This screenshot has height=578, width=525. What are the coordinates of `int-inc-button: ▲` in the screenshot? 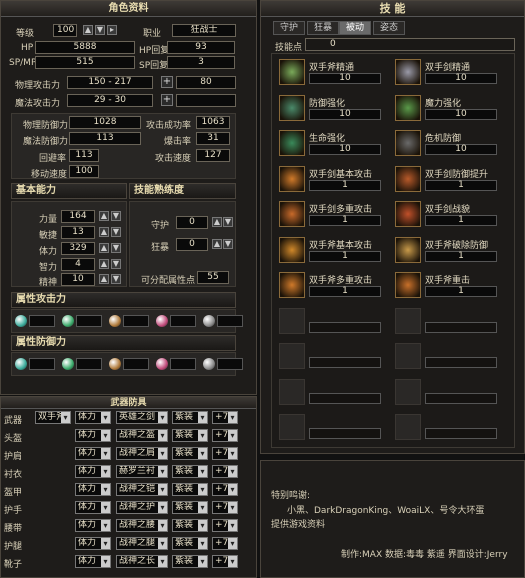 It's located at (104, 264).